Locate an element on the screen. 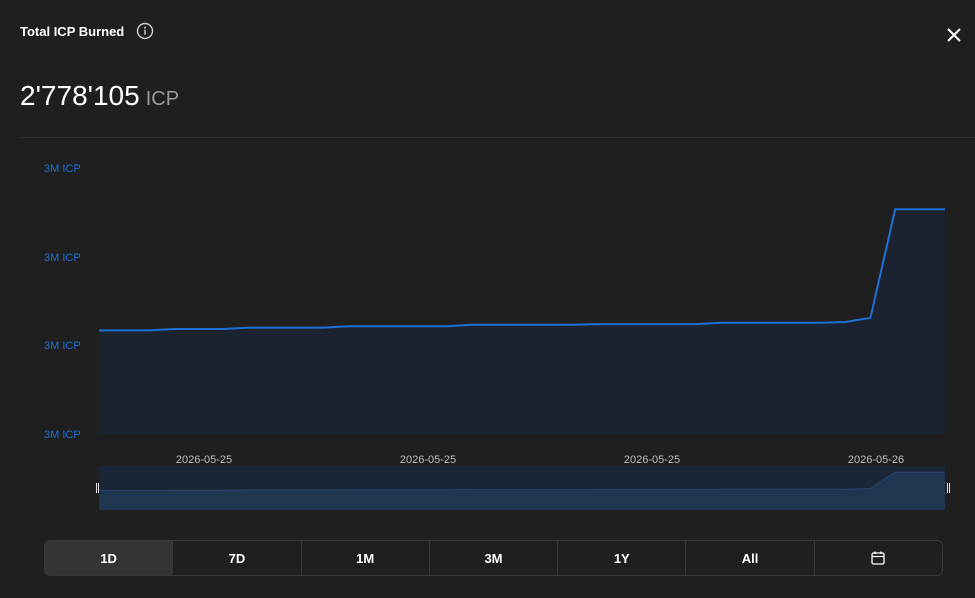 The height and width of the screenshot is (598, 975). range-button-1m: 1M is located at coordinates (366, 558).